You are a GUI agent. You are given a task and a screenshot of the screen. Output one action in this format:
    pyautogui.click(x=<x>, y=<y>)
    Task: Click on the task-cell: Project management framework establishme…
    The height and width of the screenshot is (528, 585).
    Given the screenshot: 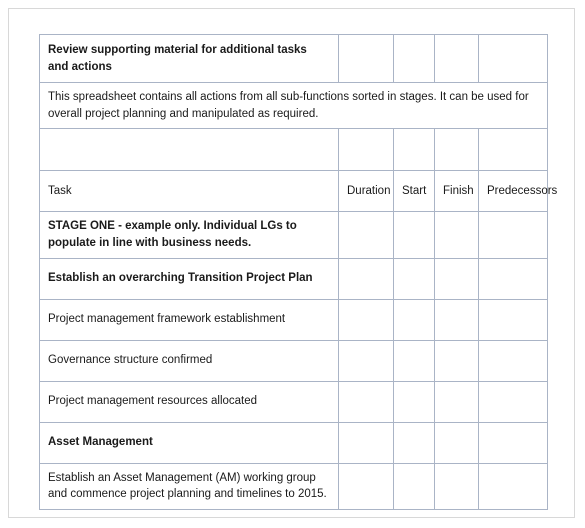 What is the action you would take?
    pyautogui.click(x=189, y=319)
    